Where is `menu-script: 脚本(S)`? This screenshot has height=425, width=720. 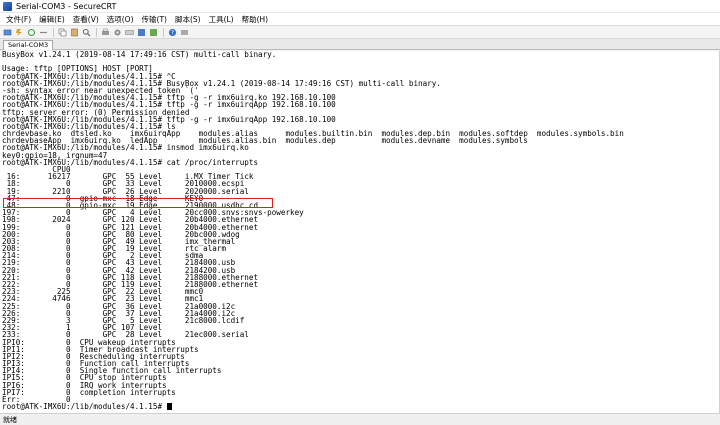
menu-script: 脚本(S) is located at coordinates (188, 19).